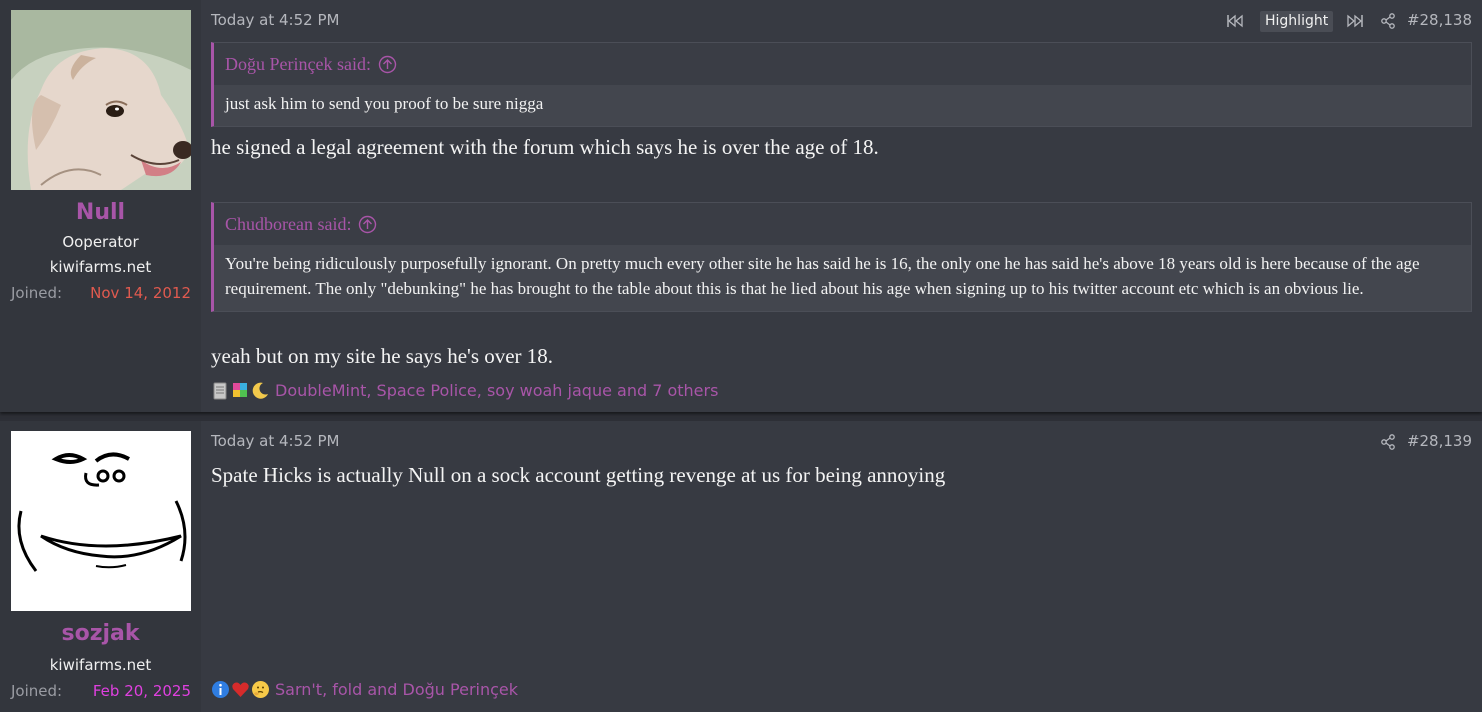  Describe the element at coordinates (1297, 21) in the screenshot. I see `highlight-button: Highlight` at that location.